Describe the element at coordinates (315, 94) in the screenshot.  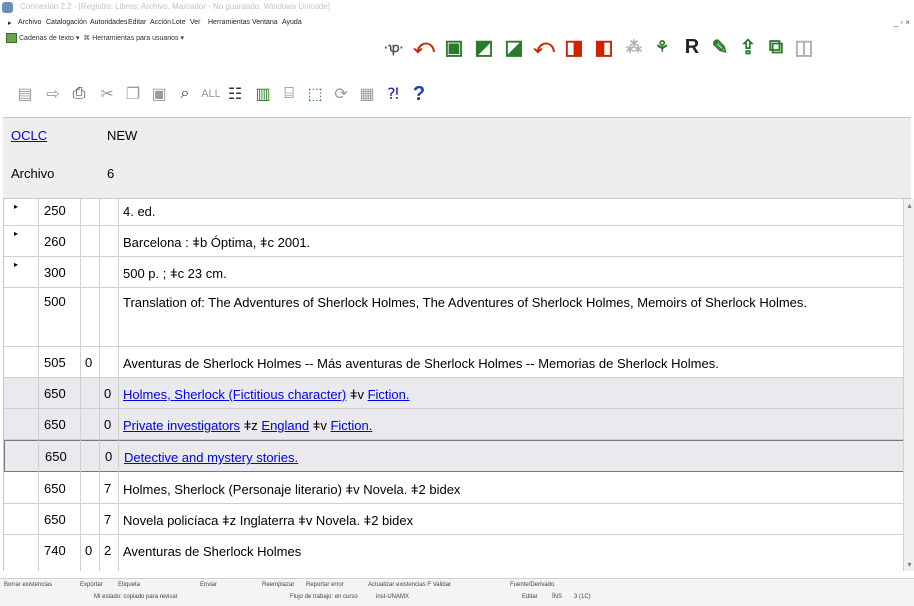
I see `reader-icon: ⬚` at that location.